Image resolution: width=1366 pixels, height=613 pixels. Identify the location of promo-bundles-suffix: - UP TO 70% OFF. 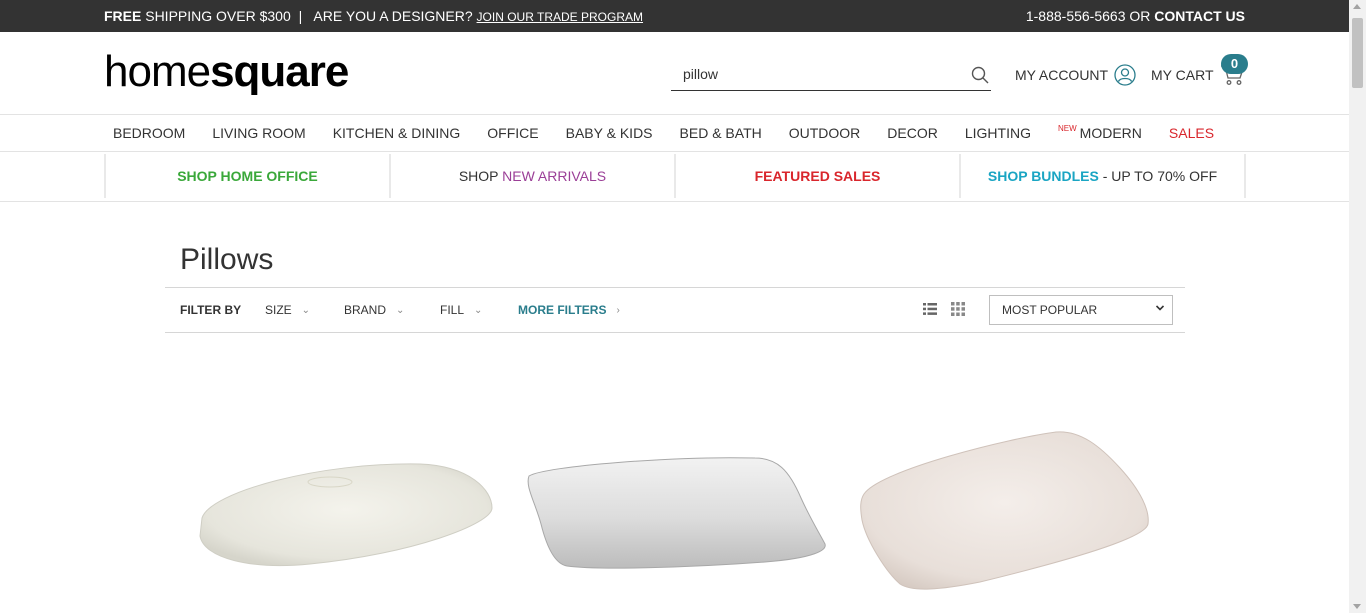
(1160, 176).